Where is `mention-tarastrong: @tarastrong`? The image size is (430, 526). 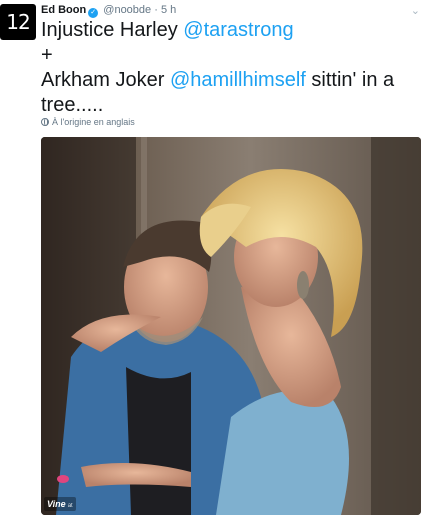
mention-tarastrong: @tarastrong is located at coordinates (238, 30).